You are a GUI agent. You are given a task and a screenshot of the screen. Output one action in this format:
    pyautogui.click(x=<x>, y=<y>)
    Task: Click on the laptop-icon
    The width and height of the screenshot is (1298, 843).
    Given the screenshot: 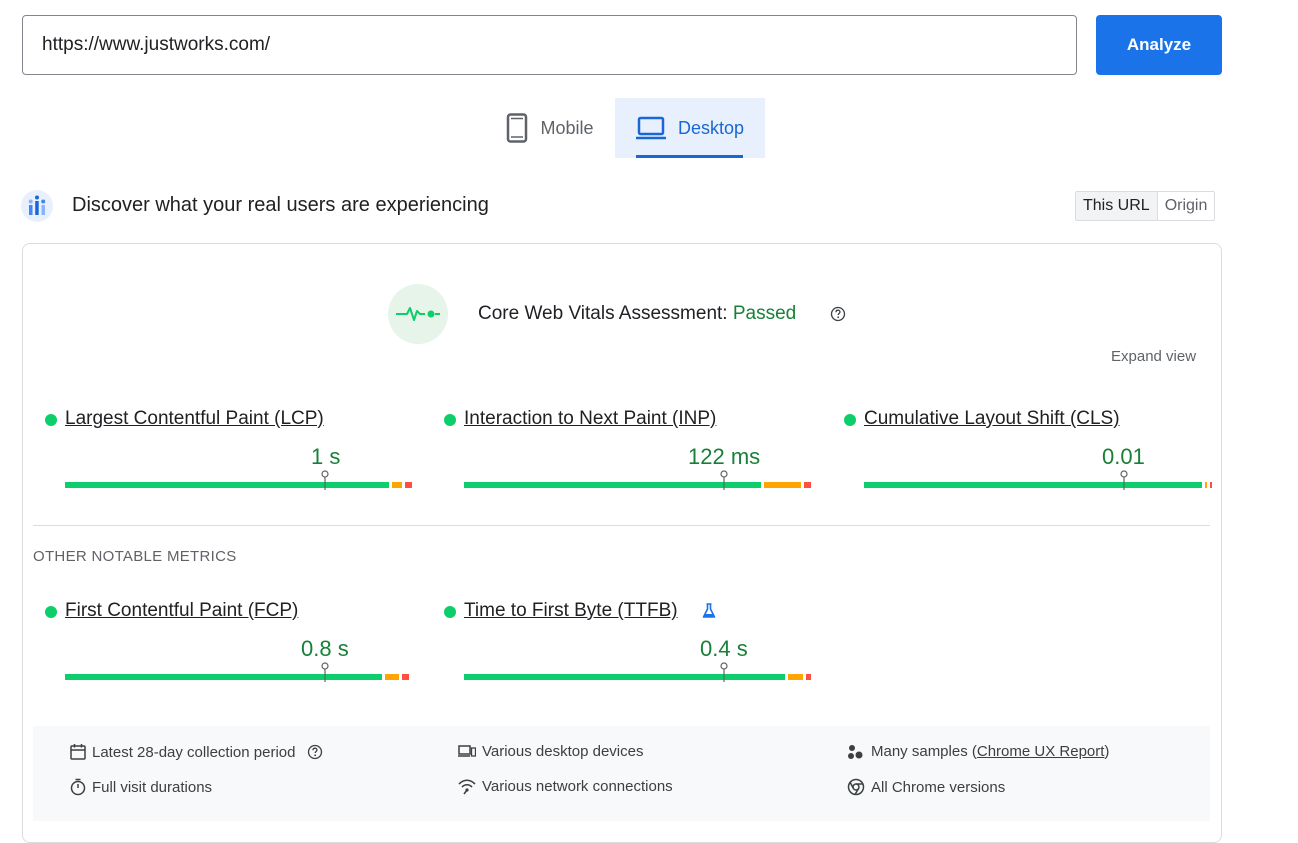 What is the action you would take?
    pyautogui.click(x=650, y=128)
    